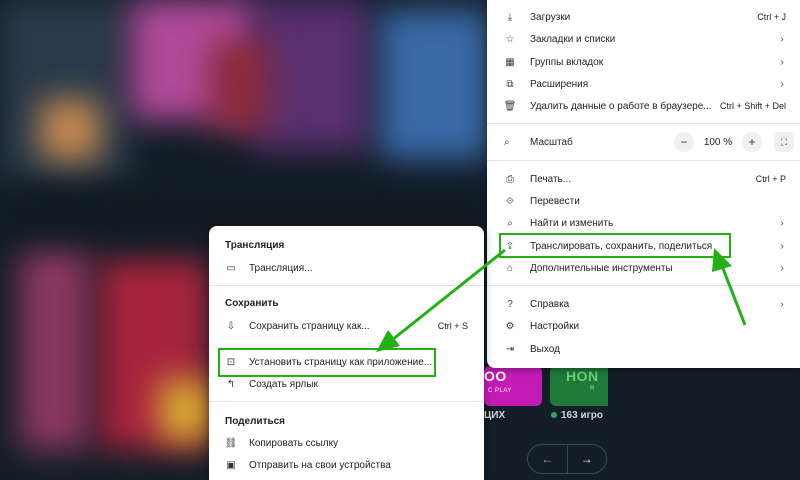 The width and height of the screenshot is (800, 480). Describe the element at coordinates (346, 326) in the screenshot. I see `submenu-item-save-page: ⇩ Сохранить страницу как... Ctrl + S` at that location.